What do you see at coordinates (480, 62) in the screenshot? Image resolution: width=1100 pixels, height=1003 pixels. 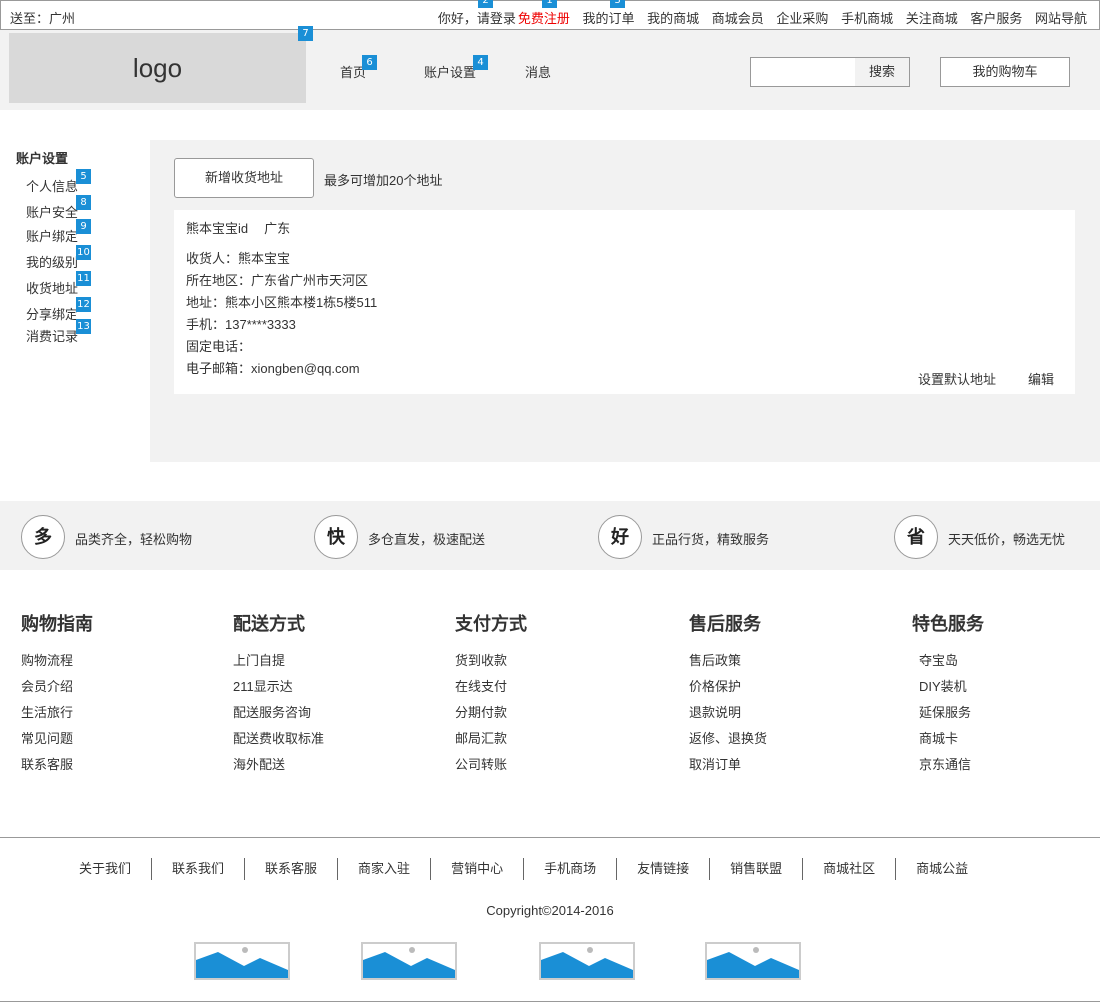 I see `annotation-badge: 4` at bounding box center [480, 62].